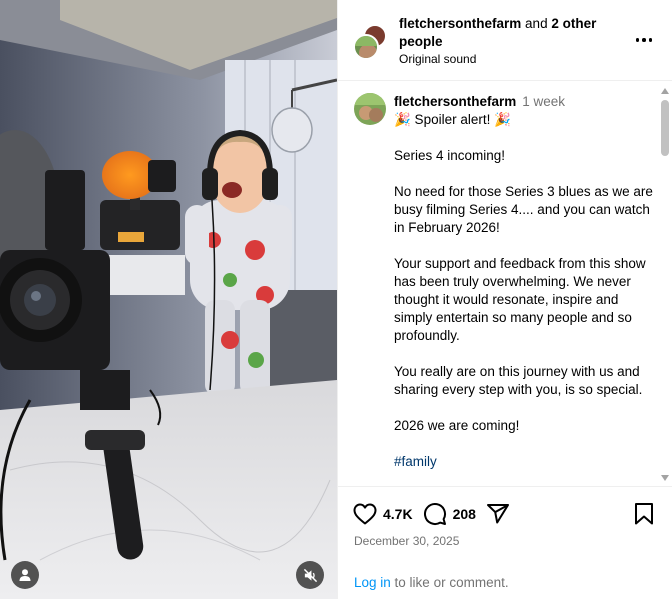  I want to click on user-tag-icon, so click(25, 575).